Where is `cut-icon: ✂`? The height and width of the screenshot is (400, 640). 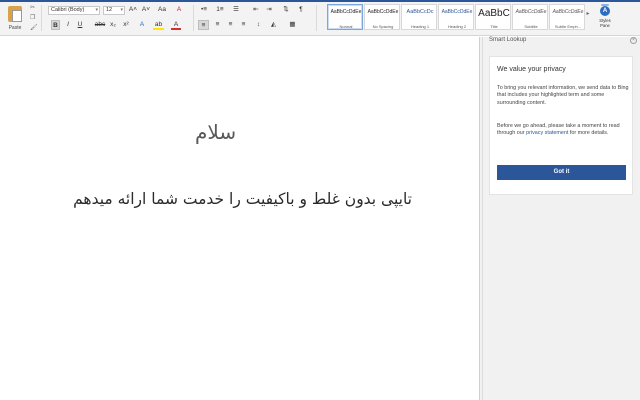
cut-icon: ✂ is located at coordinates (33, 8).